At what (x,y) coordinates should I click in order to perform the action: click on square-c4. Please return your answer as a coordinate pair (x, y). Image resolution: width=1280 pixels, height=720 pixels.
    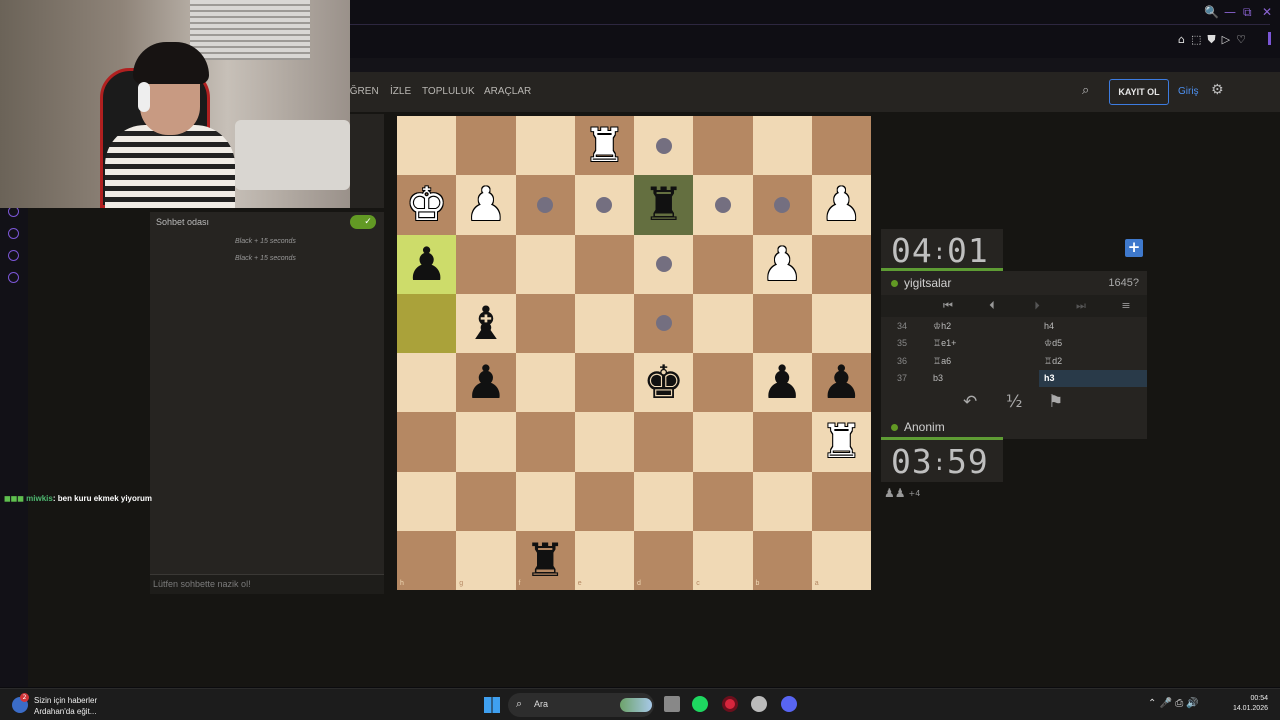
    Looking at the image, I should click on (723, 323).